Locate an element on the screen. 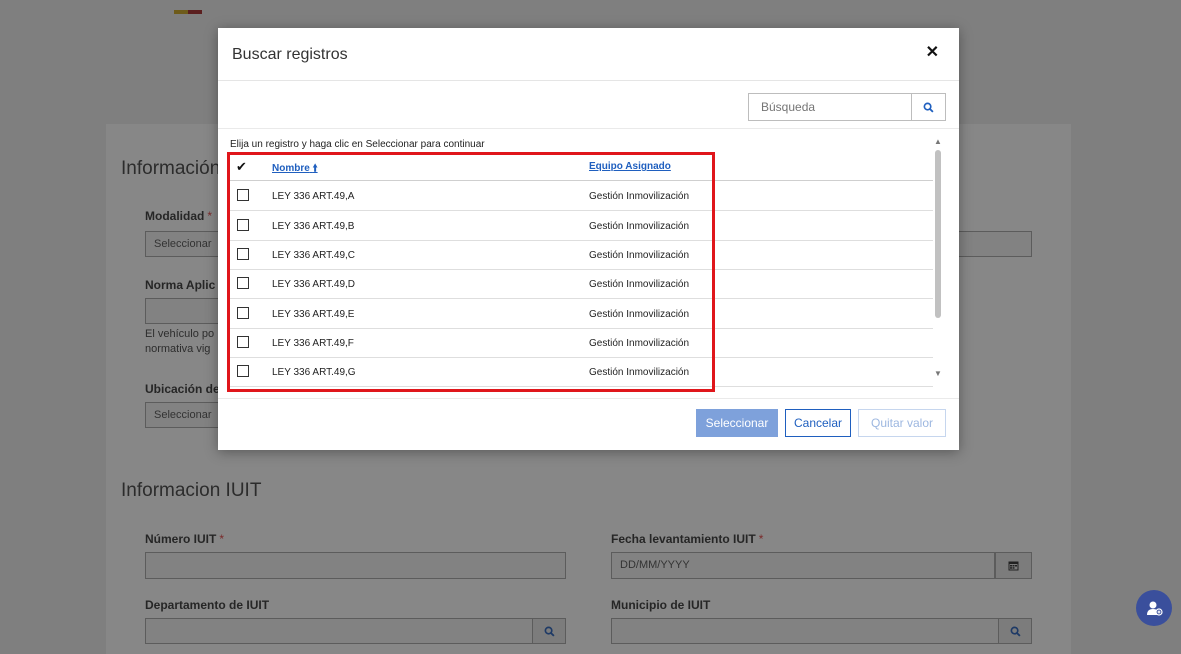 The height and width of the screenshot is (654, 1181). section-title-iuit: Informacion IUIT is located at coordinates (191, 490).